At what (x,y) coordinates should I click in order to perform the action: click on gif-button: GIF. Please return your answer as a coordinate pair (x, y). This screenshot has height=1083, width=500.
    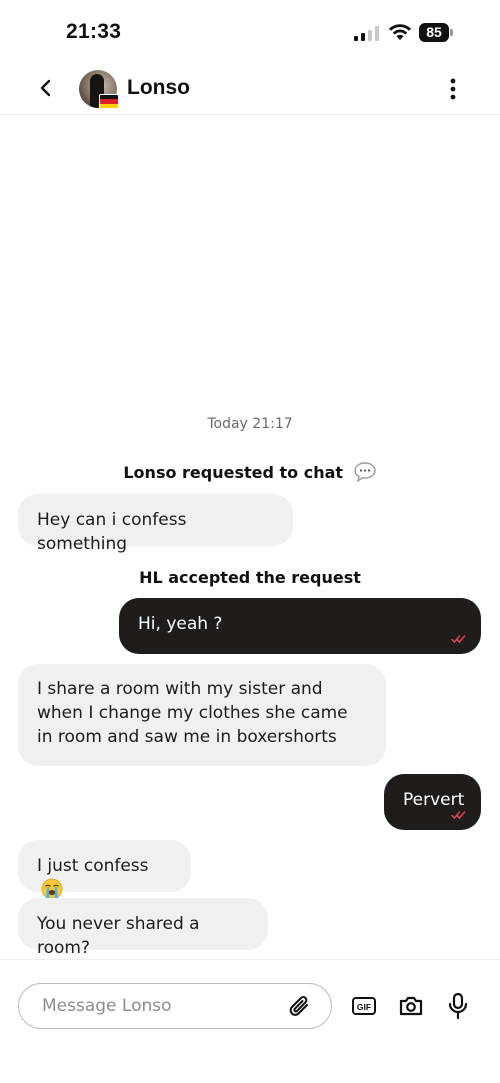
    Looking at the image, I should click on (364, 1006).